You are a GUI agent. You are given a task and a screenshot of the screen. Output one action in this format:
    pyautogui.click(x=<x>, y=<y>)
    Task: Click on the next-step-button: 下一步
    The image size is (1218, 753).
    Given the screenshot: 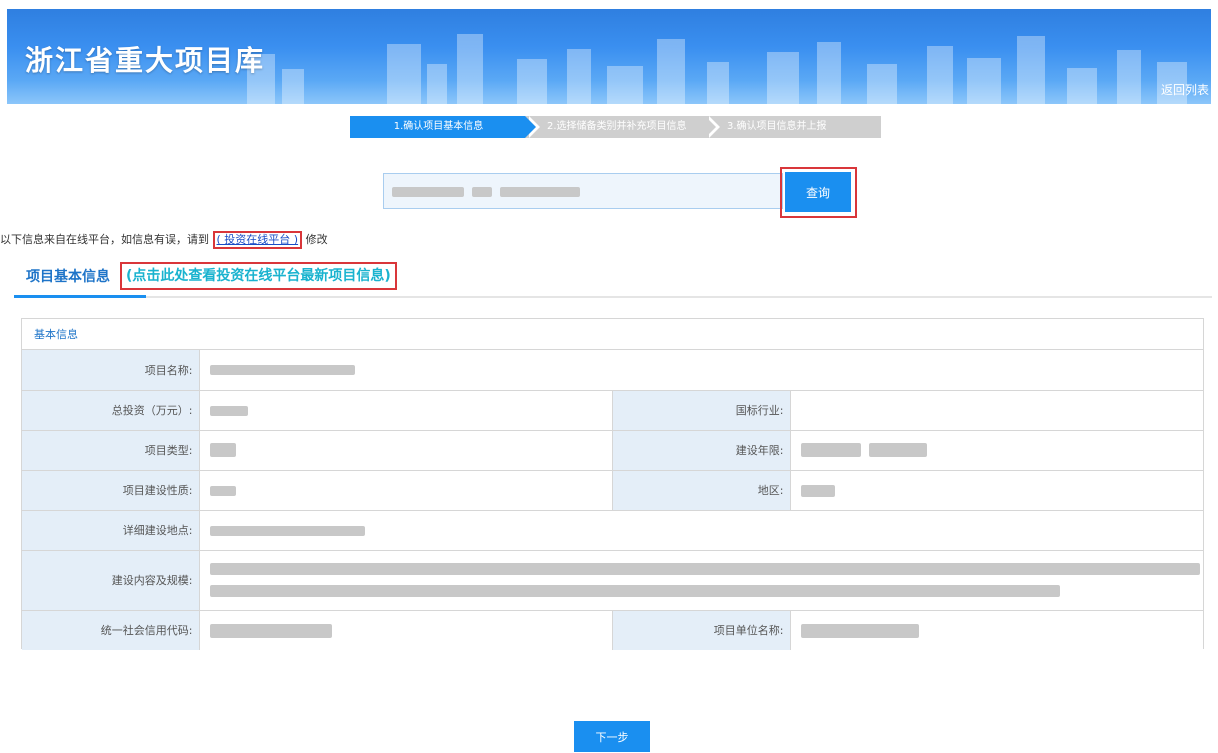 What is the action you would take?
    pyautogui.click(x=612, y=736)
    